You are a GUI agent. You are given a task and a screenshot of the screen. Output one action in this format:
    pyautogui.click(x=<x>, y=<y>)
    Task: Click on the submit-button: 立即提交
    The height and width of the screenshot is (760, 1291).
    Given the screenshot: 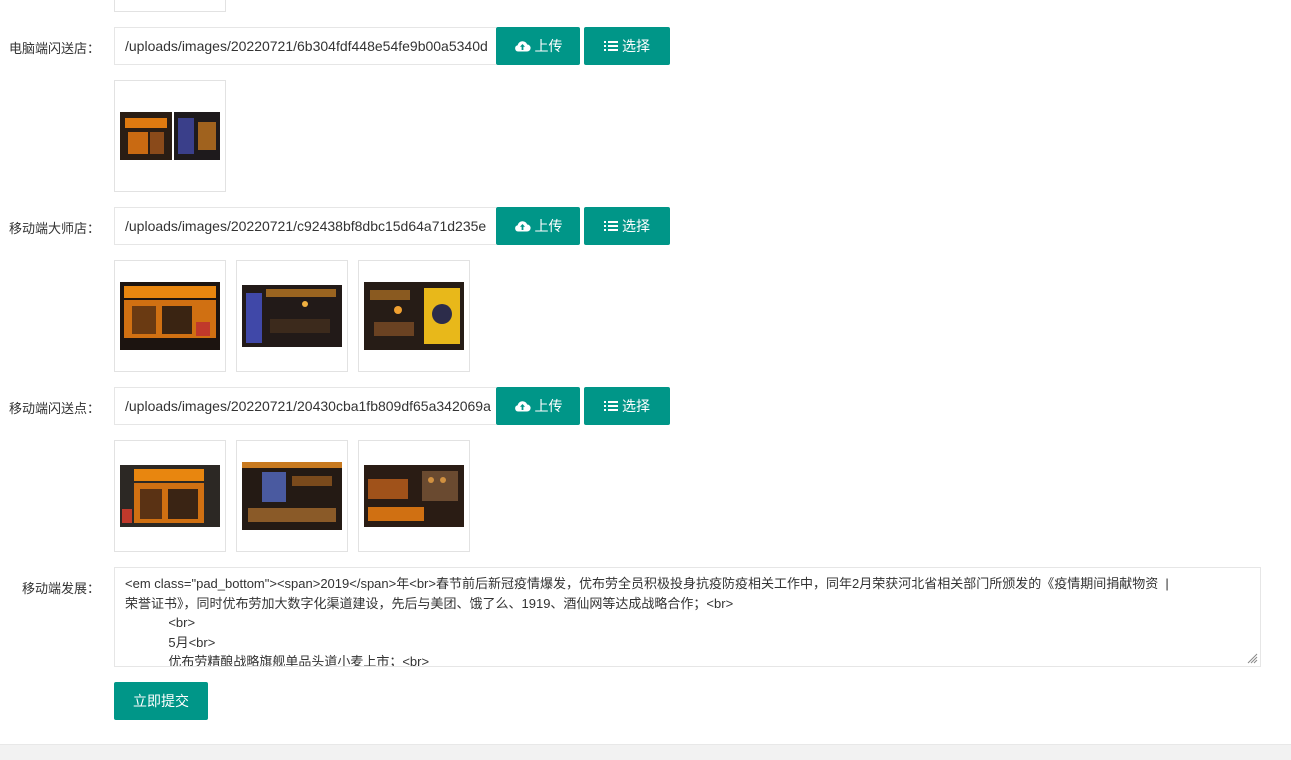 What is the action you would take?
    pyautogui.click(x=161, y=701)
    